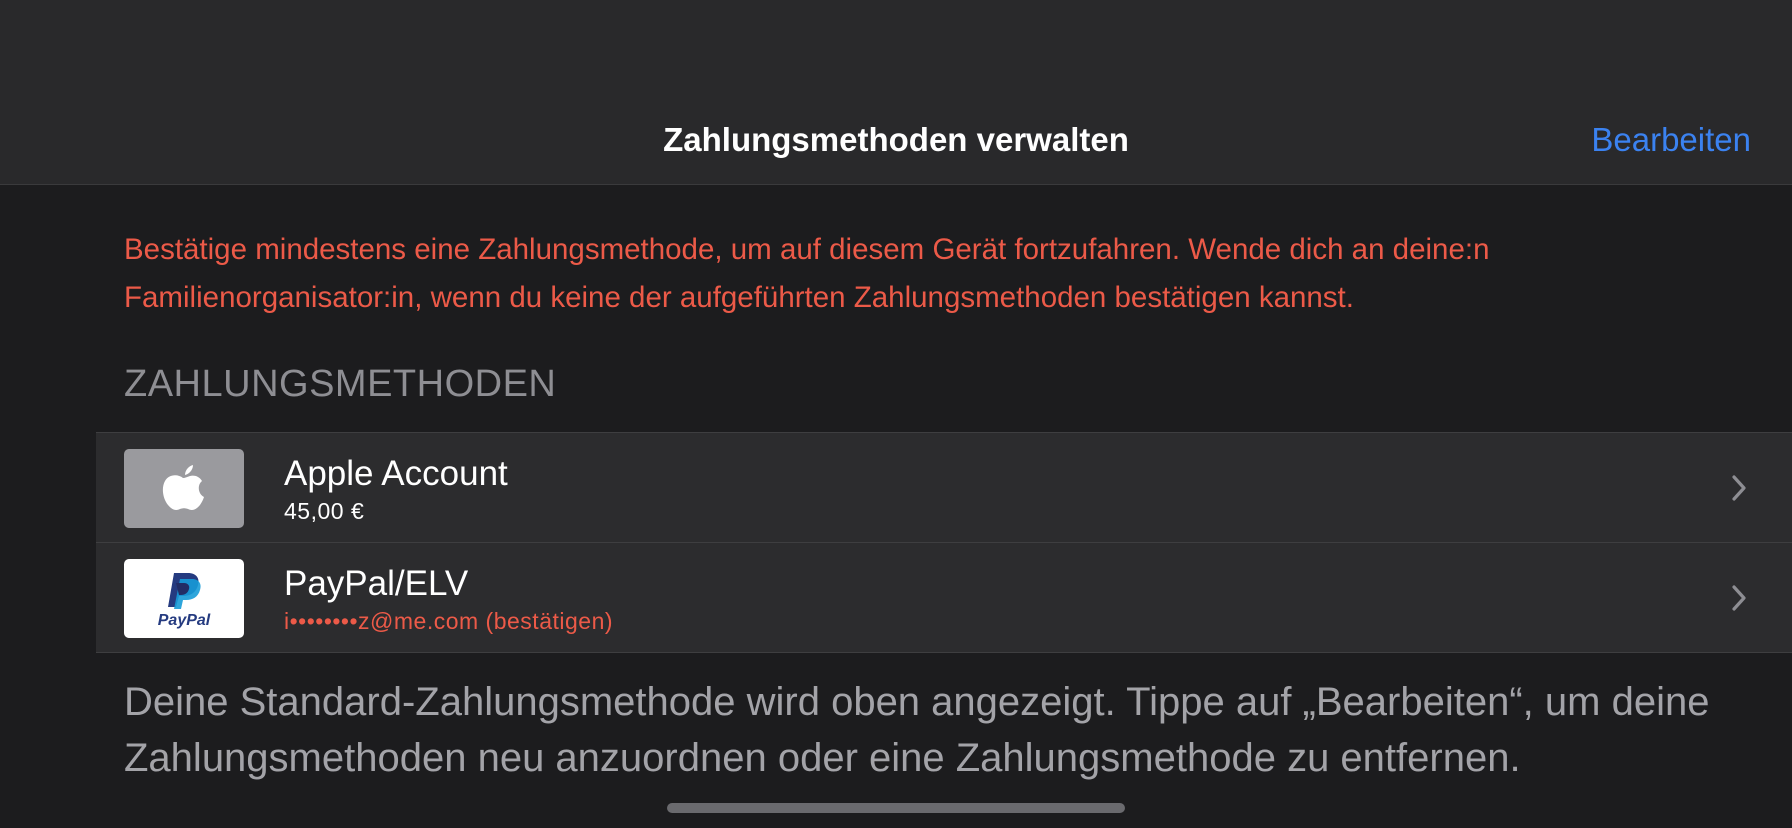  What do you see at coordinates (449, 621) in the screenshot?
I see `payment-method-account-email: i••••••••z@me.com (bestätigen)` at bounding box center [449, 621].